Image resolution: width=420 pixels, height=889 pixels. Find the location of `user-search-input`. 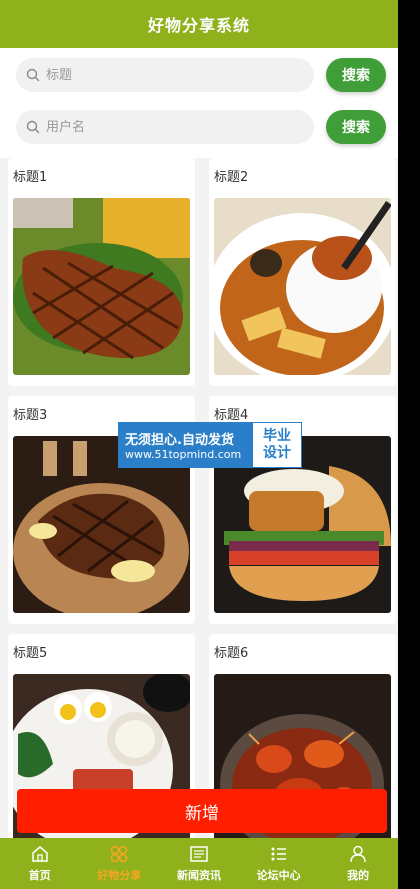

user-search-input is located at coordinates (146, 127).